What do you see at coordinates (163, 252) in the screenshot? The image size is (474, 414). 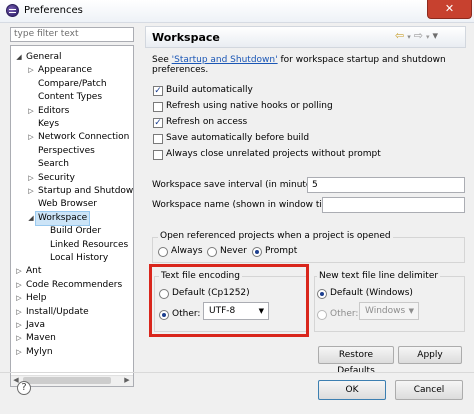 I see `always-radio` at bounding box center [163, 252].